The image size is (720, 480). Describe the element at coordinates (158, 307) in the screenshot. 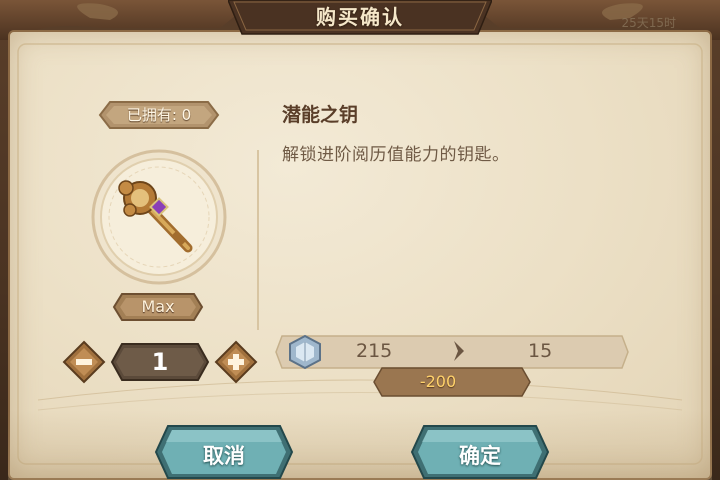

I see `max-button` at that location.